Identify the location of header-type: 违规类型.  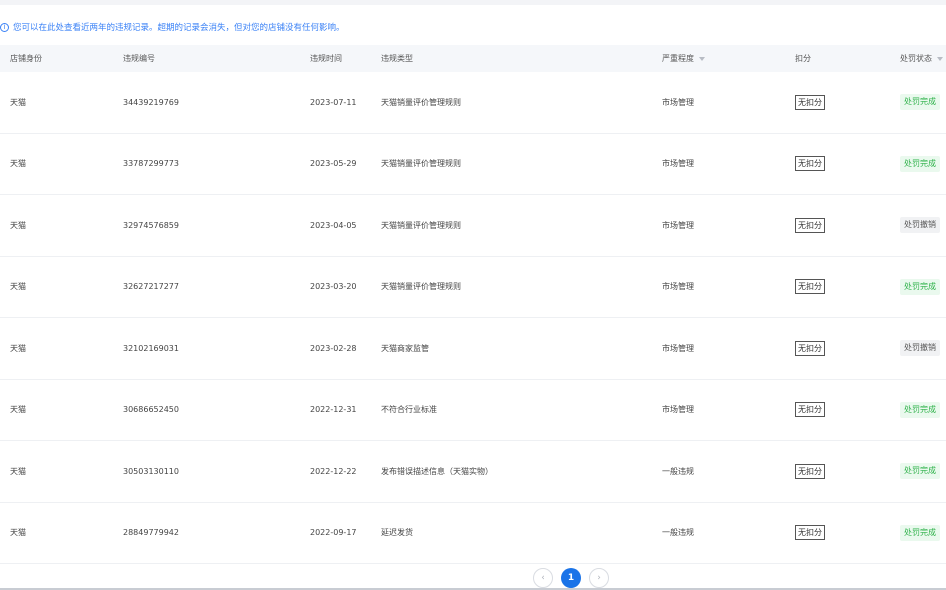
(397, 58).